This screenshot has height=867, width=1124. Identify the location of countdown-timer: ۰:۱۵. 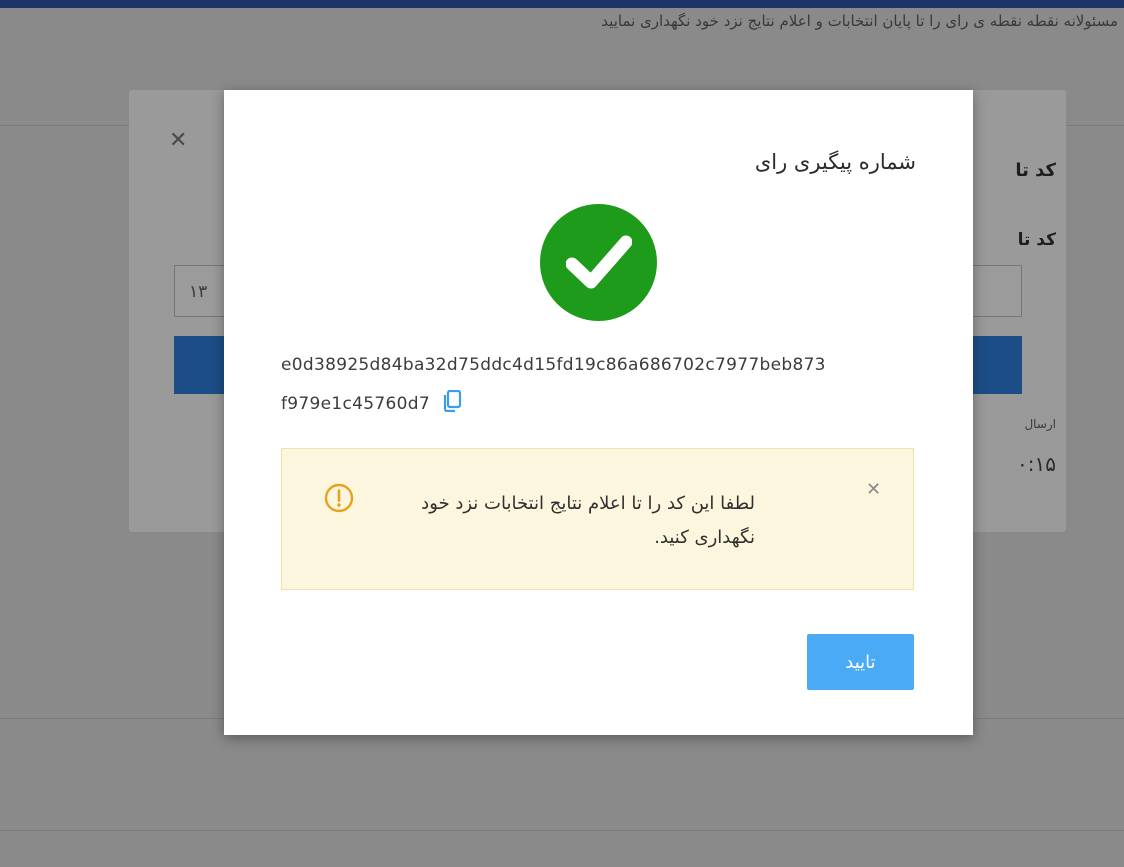
(1036, 464).